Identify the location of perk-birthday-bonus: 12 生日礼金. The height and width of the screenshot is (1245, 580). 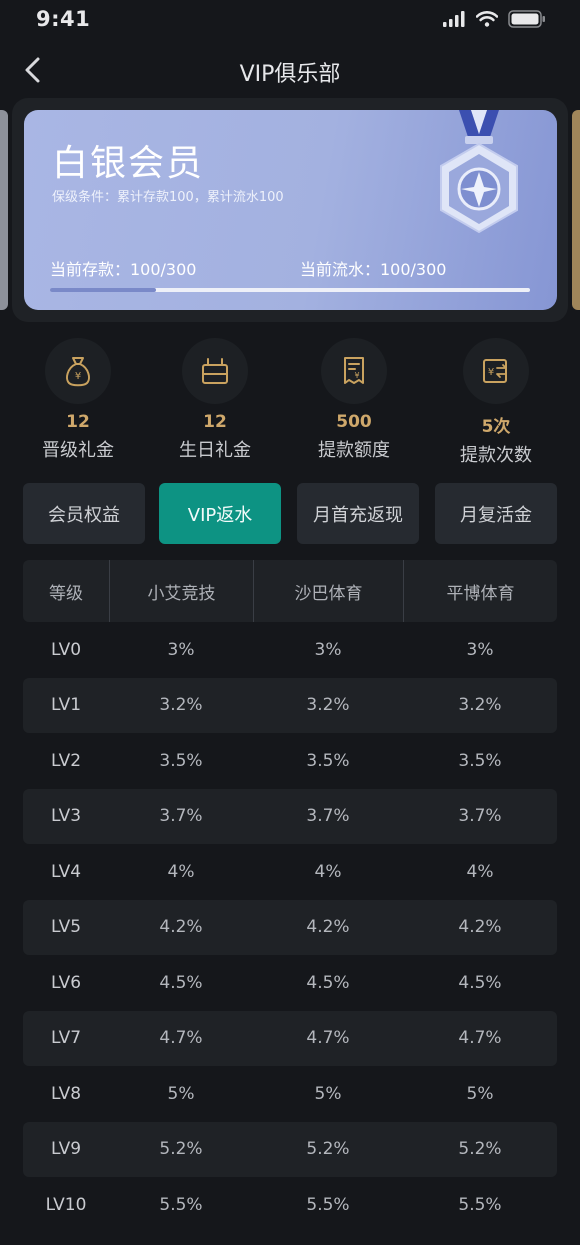
(215, 400).